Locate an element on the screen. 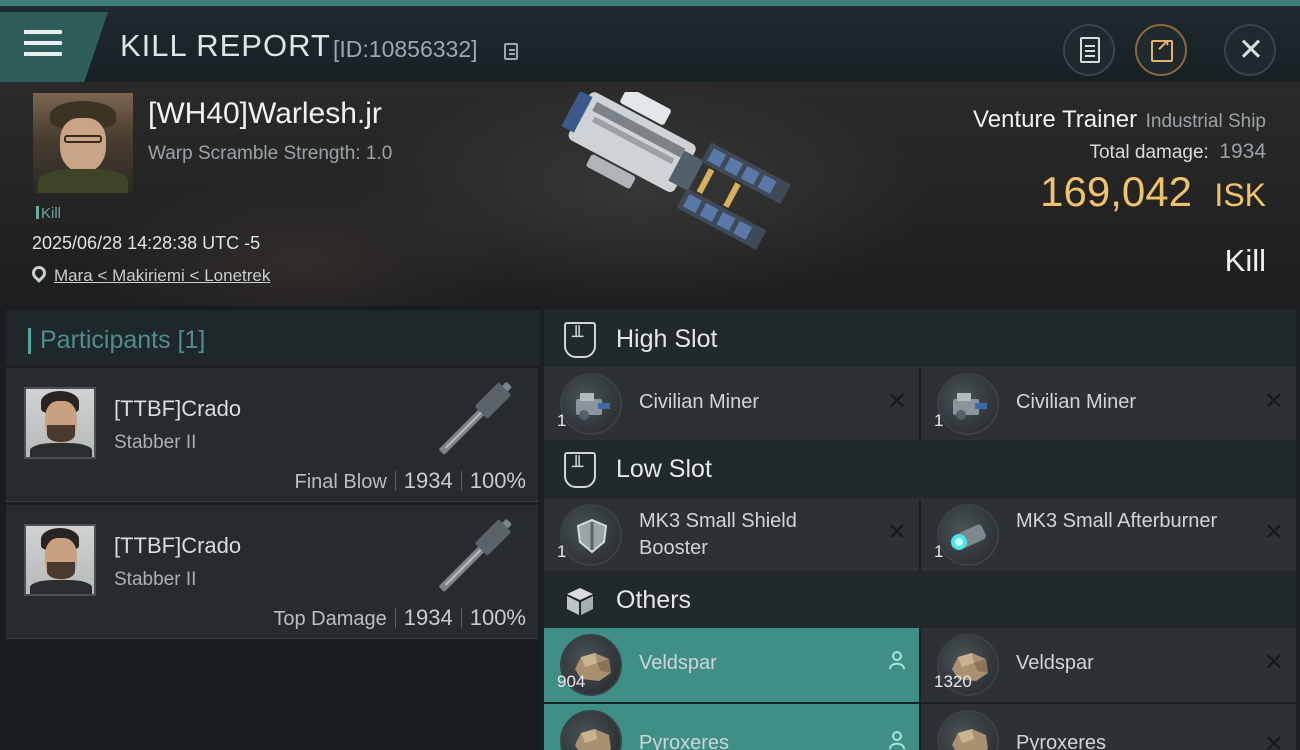 Image resolution: width=1300 pixels, height=750 pixels. warp-scramble-strength: Warp Scramble Strength: 1.0 is located at coordinates (270, 153).